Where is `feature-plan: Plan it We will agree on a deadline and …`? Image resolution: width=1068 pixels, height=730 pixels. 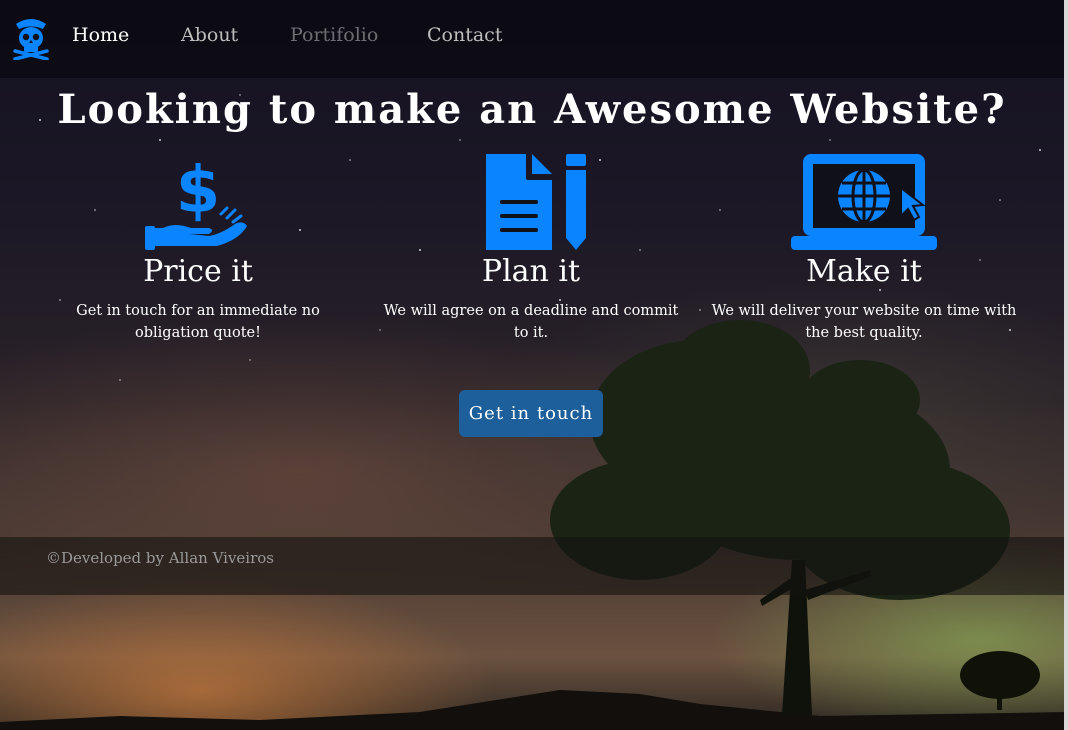
feature-plan: Plan it We will agree on a deadline and … is located at coordinates (531, 247).